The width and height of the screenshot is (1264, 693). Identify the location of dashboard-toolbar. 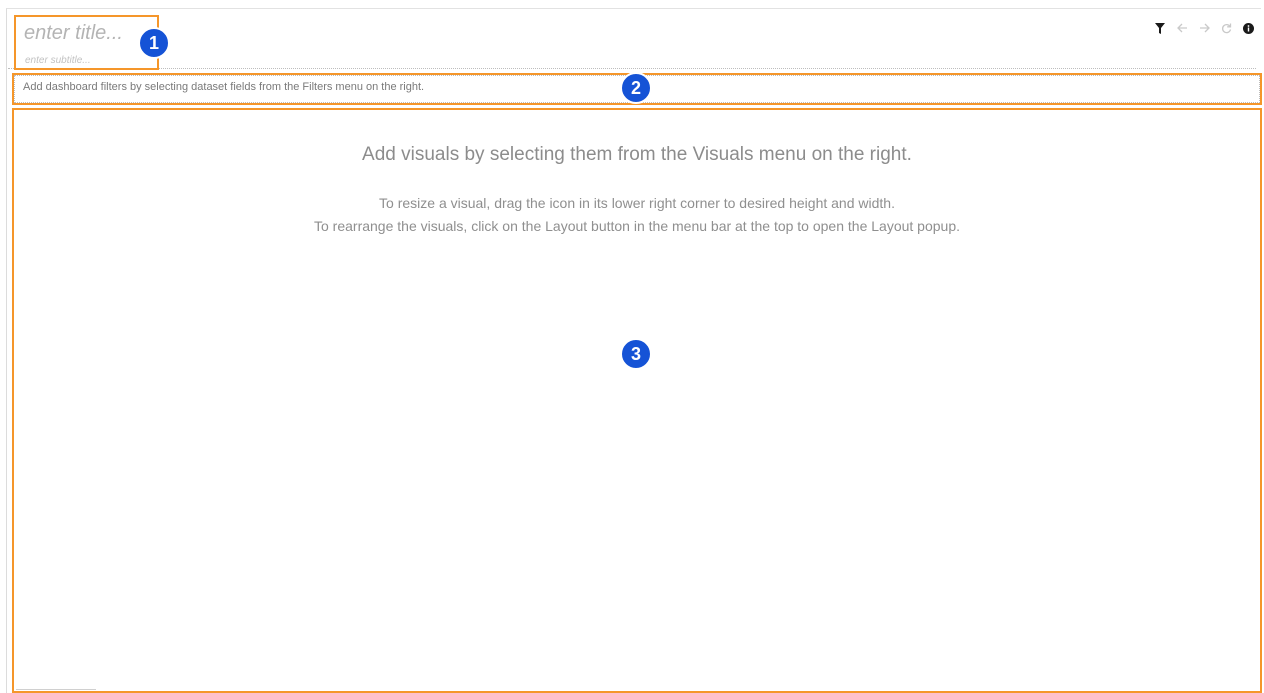
(1204, 28).